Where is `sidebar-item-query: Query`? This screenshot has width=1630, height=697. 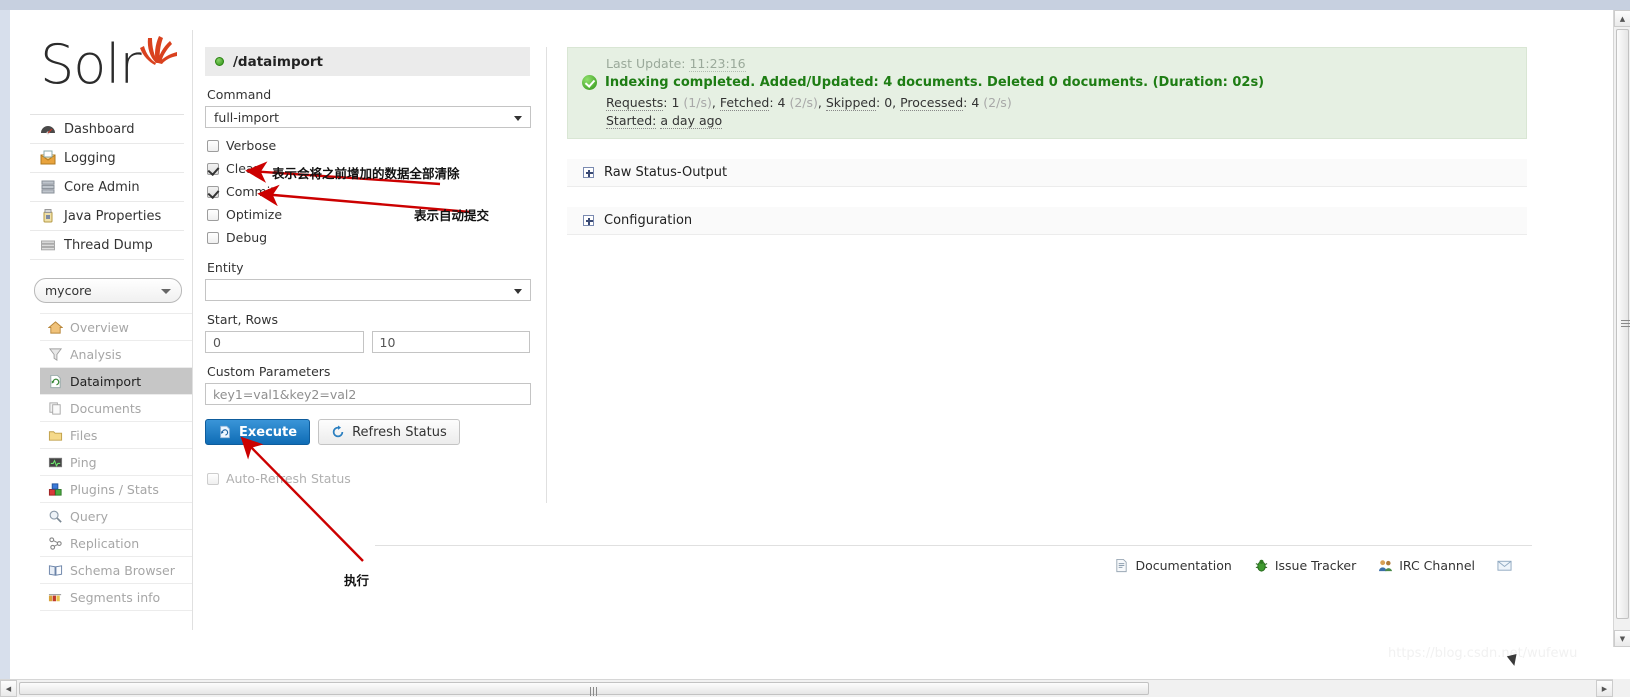
sidebar-item-query: Query is located at coordinates (116, 516).